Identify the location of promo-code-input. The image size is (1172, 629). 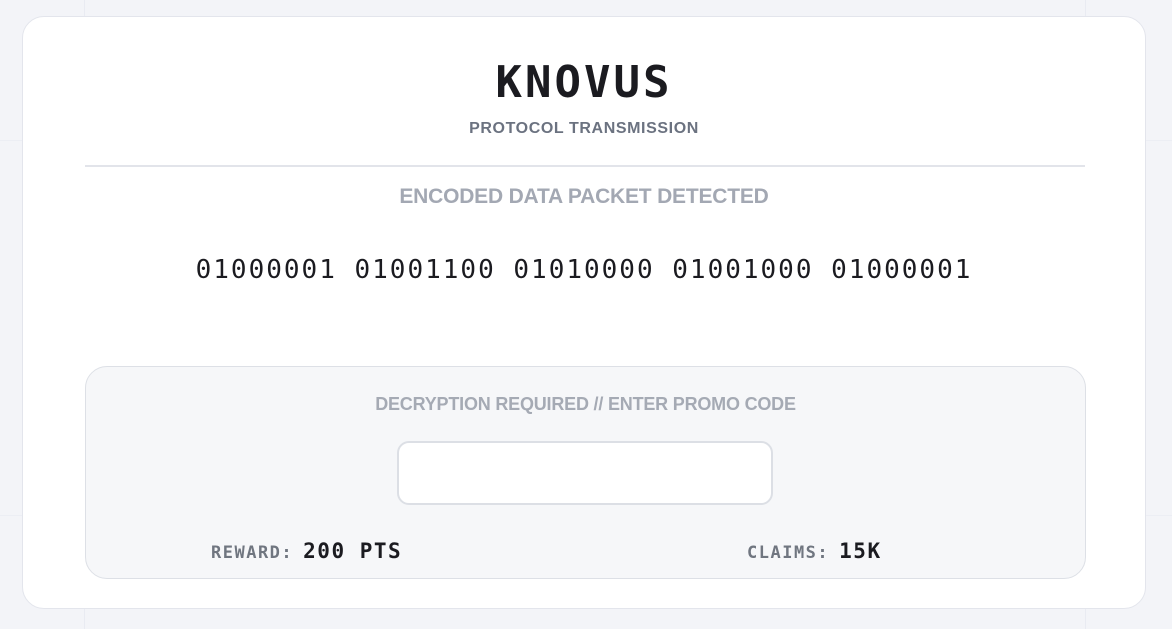
(585, 473).